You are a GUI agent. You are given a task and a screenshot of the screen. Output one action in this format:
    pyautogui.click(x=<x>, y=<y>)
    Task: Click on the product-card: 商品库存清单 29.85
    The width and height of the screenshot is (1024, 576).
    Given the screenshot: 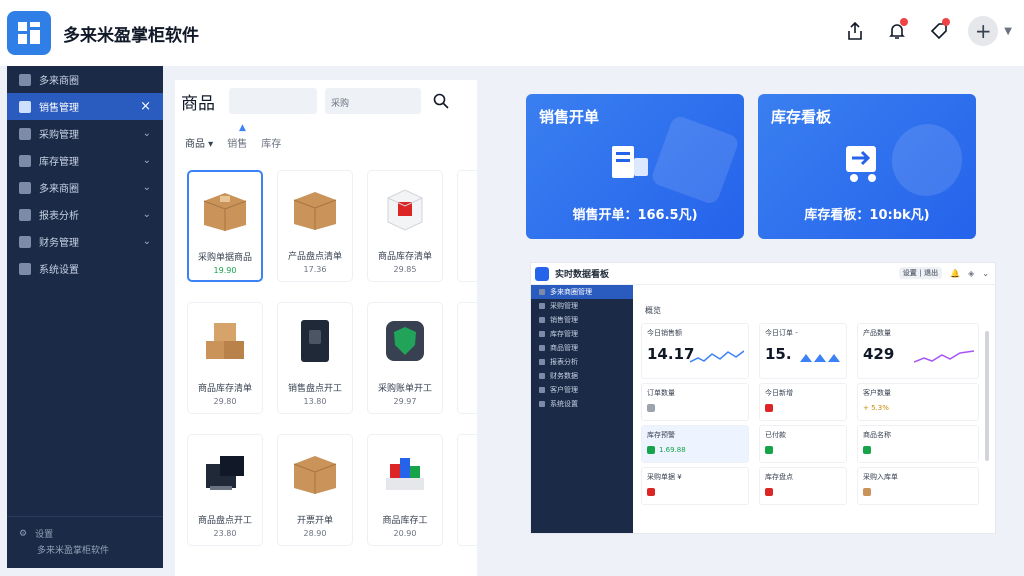 What is the action you would take?
    pyautogui.click(x=405, y=226)
    